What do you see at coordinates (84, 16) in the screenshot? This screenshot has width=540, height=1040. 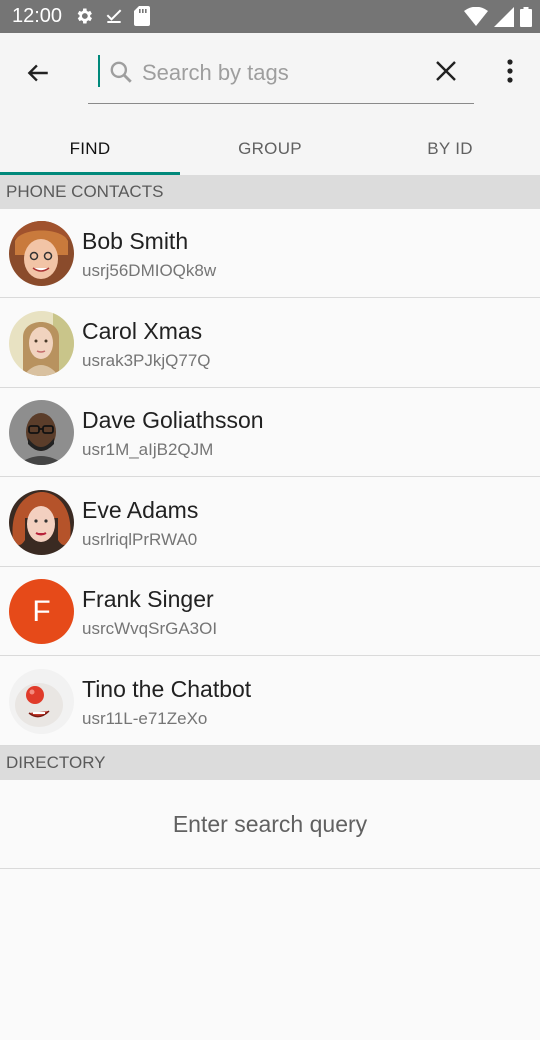 I see `gear-icon` at bounding box center [84, 16].